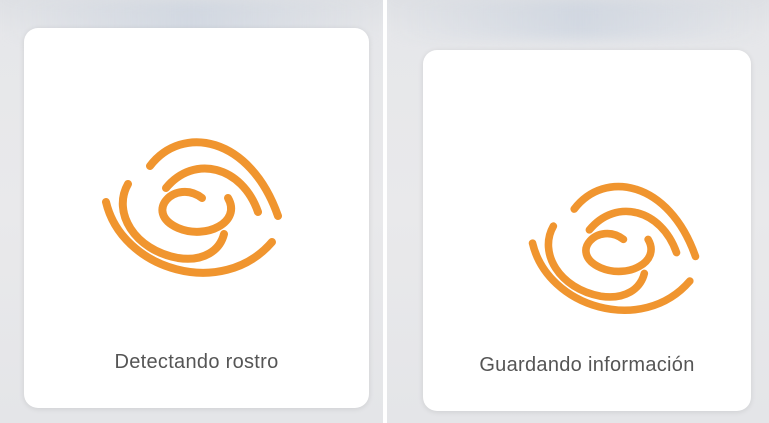 The width and height of the screenshot is (769, 423). Describe the element at coordinates (587, 365) in the screenshot. I see `status-label: Guardando información` at that location.